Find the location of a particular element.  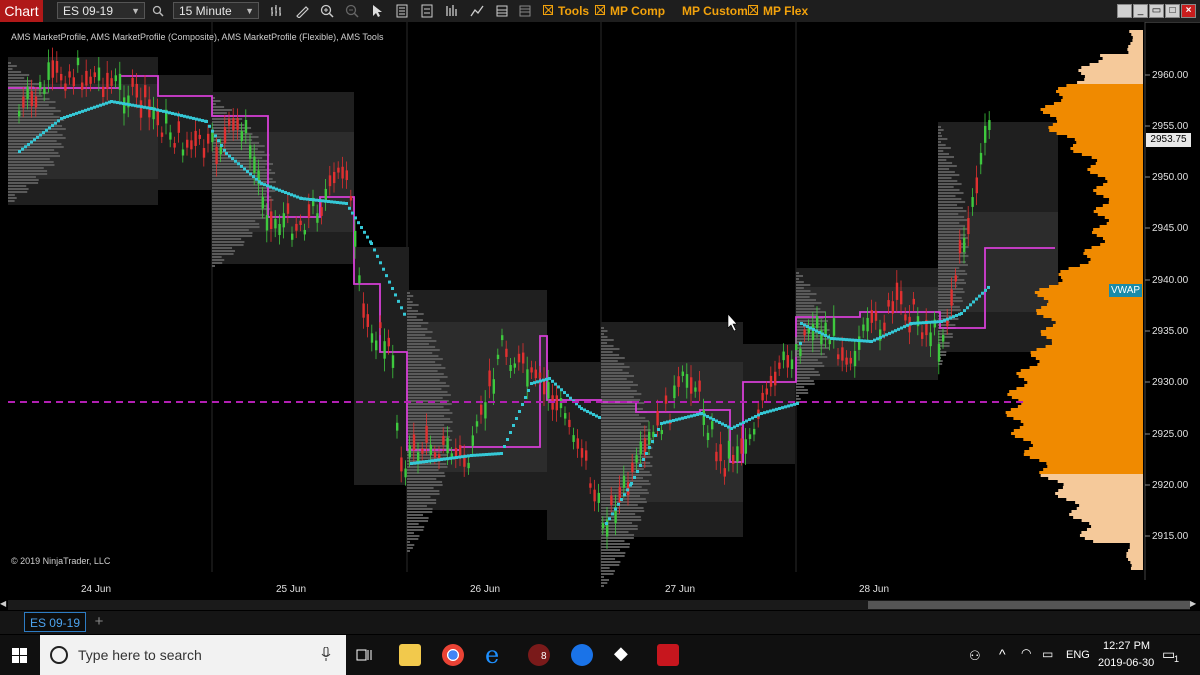

battery-icon: ▭ is located at coordinates (1047, 654).